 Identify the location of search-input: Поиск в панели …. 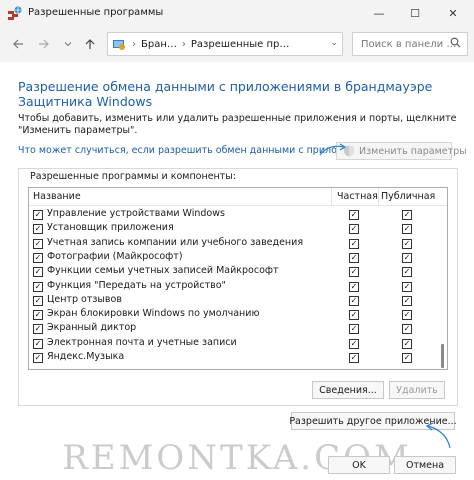
(410, 44).